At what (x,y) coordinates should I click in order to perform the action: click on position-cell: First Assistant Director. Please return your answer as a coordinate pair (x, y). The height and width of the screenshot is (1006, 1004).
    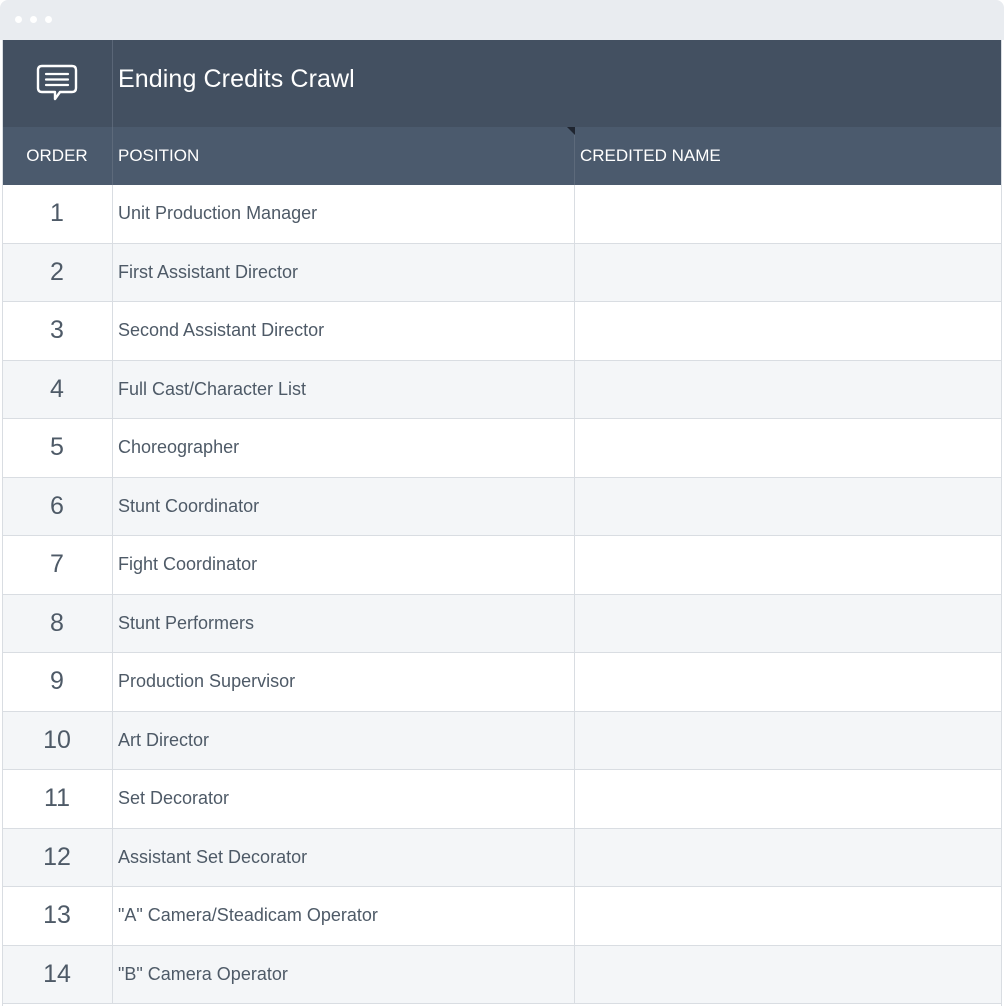
    Looking at the image, I should click on (344, 272).